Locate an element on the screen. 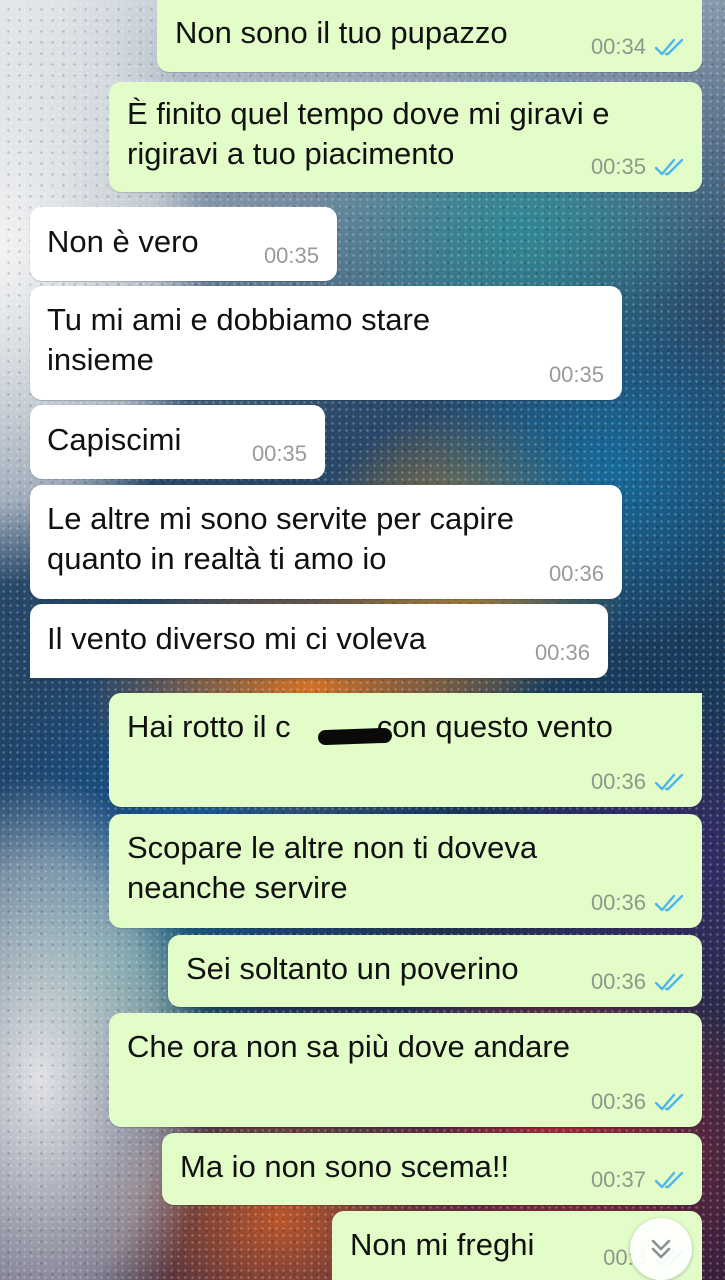 The image size is (725, 1280). message-text: Sei soltanto un poverino is located at coordinates (352, 968).